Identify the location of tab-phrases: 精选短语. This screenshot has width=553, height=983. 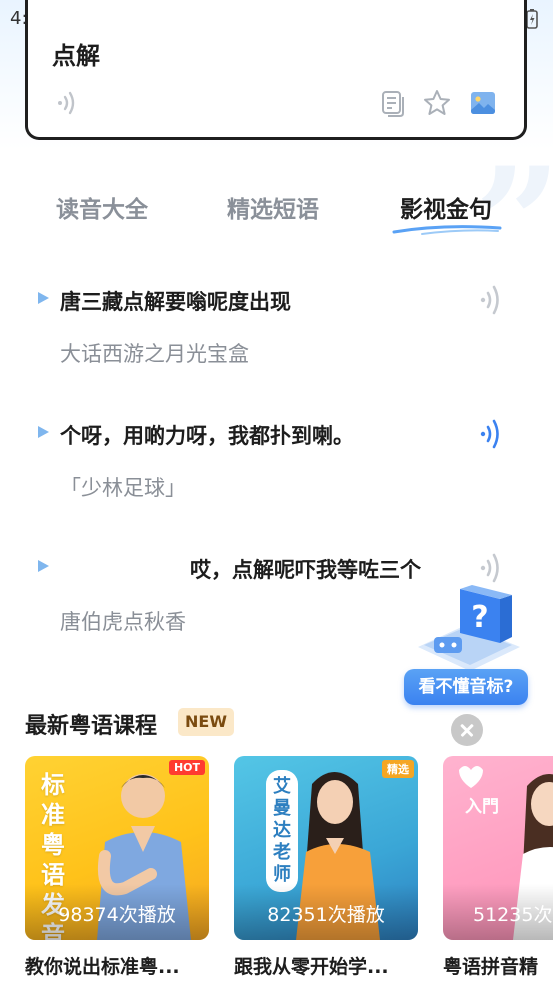
(273, 207).